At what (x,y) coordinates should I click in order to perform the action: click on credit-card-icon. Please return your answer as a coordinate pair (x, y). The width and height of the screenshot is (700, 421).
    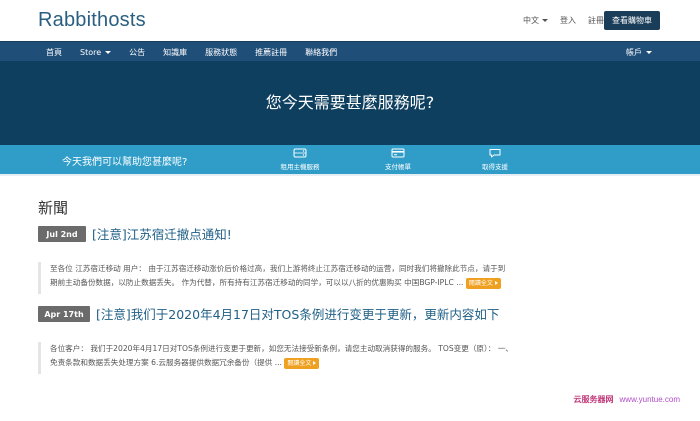
    Looking at the image, I should click on (398, 153).